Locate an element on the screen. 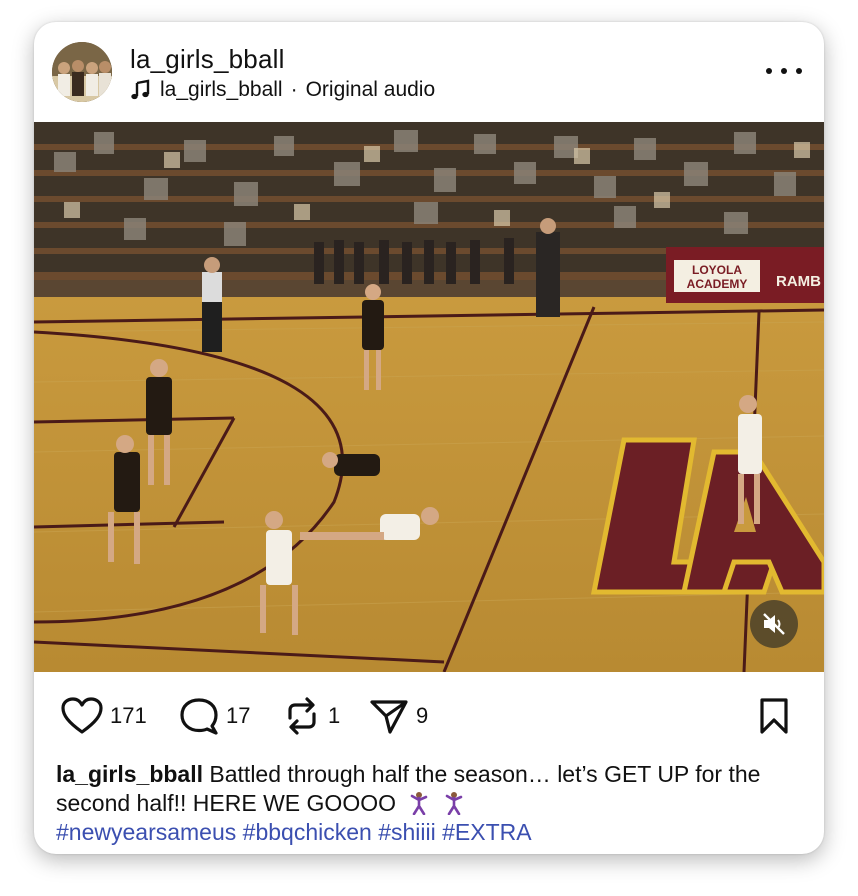  banner-line-1: LOYOLA is located at coordinates (717, 270).